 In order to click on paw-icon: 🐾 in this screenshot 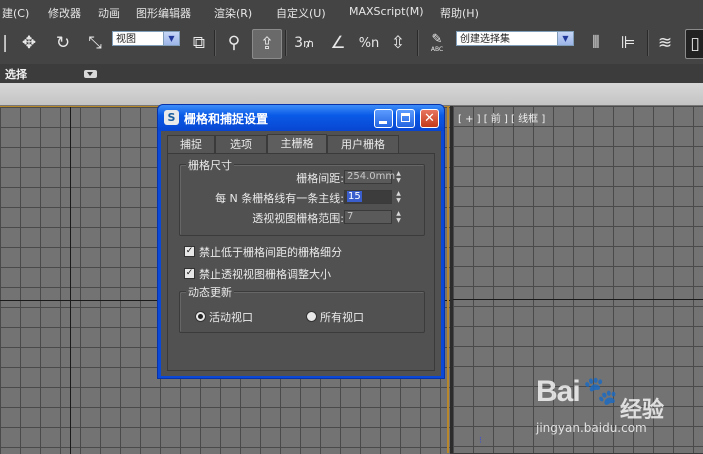, I will do `click(600, 390)`.